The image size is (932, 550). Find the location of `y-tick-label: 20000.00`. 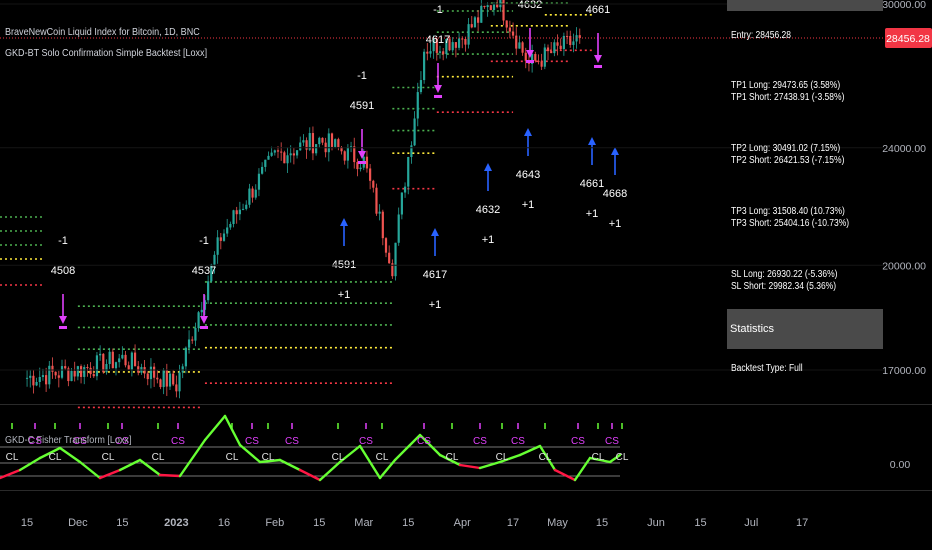

y-tick-label: 20000.00 is located at coordinates (904, 266).